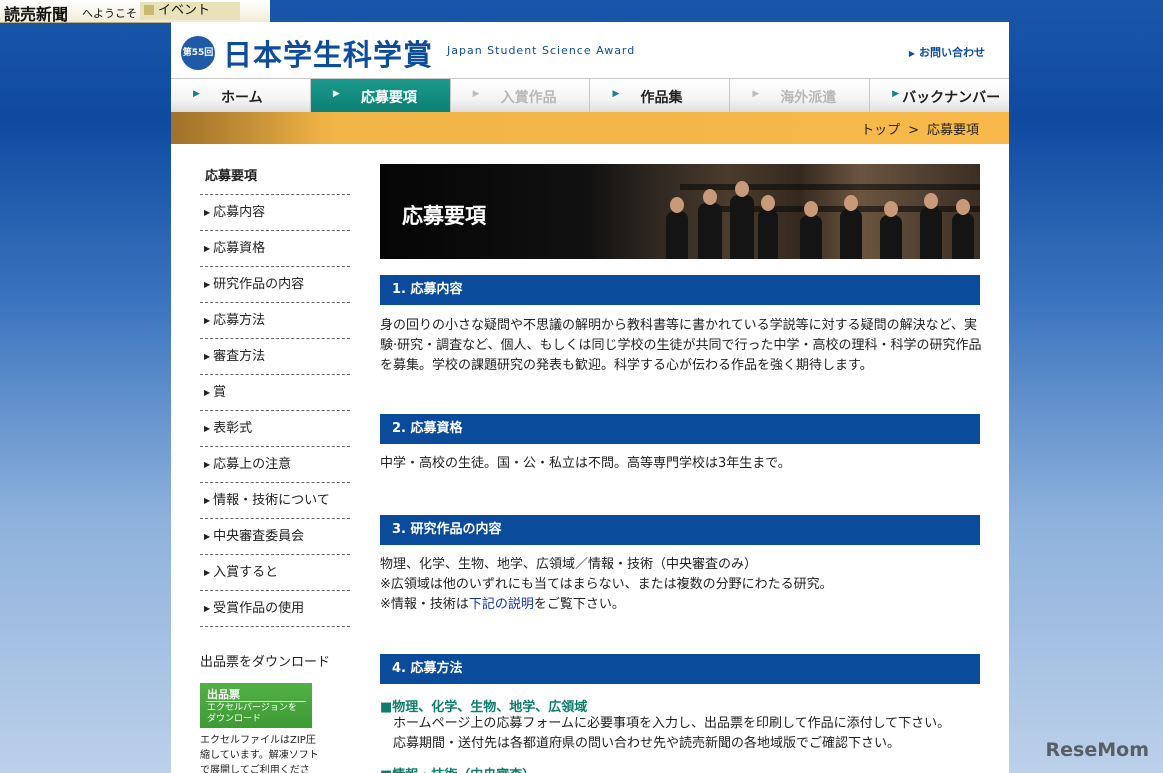 The height and width of the screenshot is (773, 1163). Describe the element at coordinates (239, 212) in the screenshot. I see `sidebar-item-label: 応募内容` at that location.